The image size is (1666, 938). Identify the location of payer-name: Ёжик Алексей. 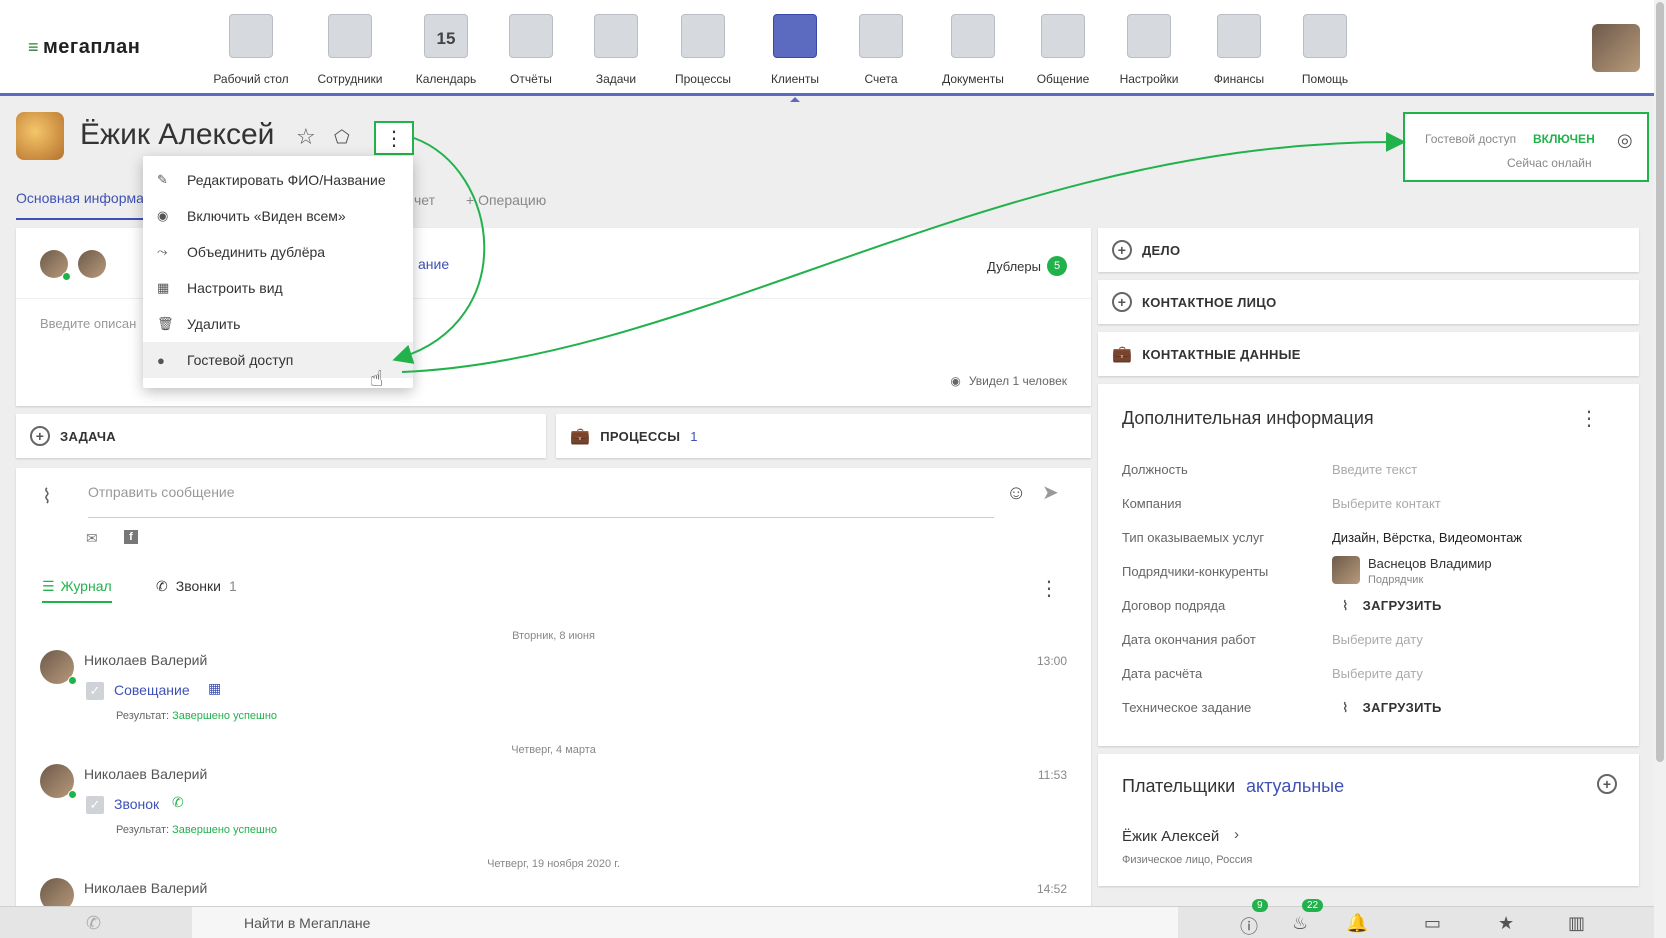
(1170, 836).